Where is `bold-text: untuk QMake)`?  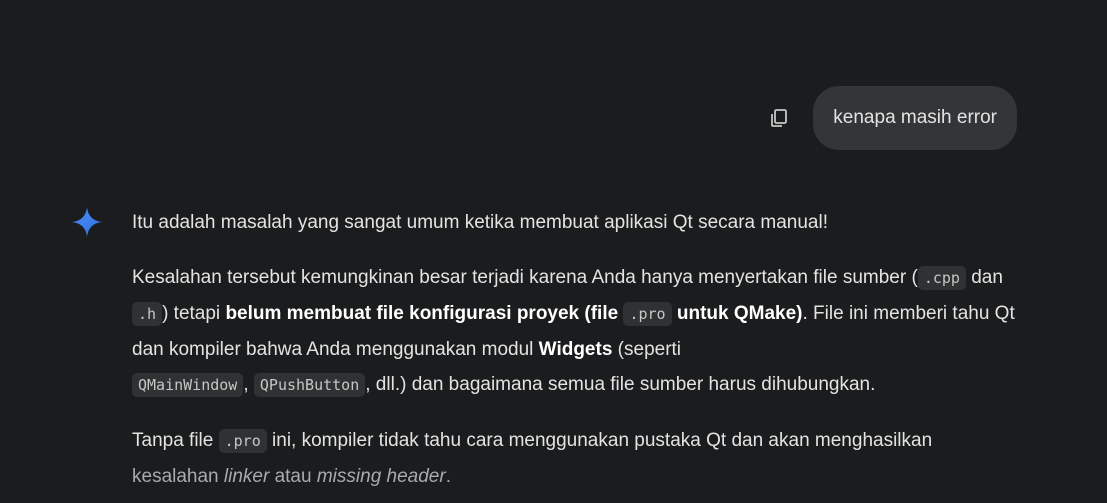
bold-text: untuk QMake) is located at coordinates (737, 313).